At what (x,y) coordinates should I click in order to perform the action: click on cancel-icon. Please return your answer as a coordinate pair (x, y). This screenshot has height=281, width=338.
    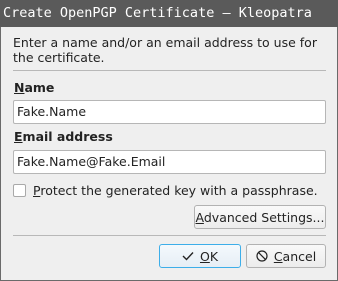
    Looking at the image, I should click on (262, 256).